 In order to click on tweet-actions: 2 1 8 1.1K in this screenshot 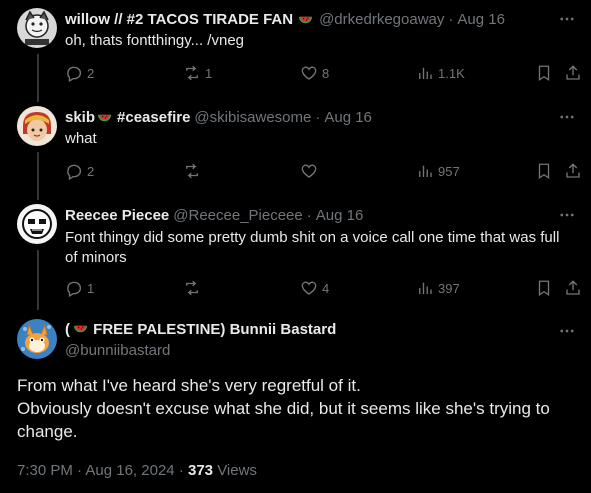, I will do `click(295, 73)`.